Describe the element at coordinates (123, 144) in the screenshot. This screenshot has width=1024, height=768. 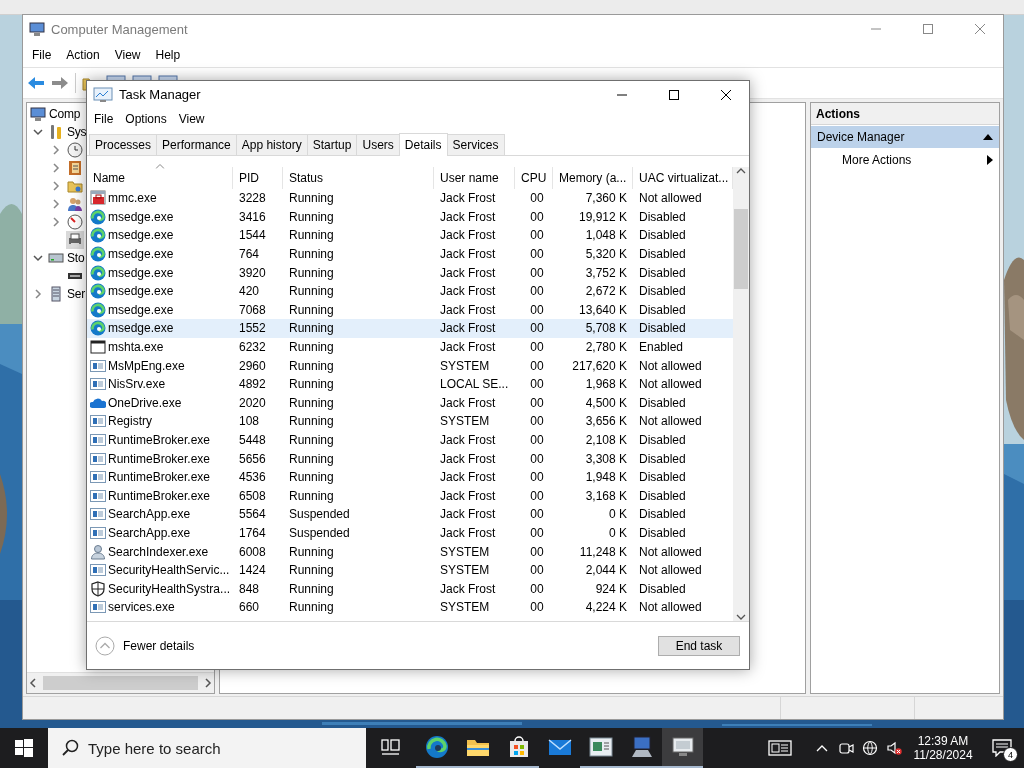
I see `tab: Processes` at that location.